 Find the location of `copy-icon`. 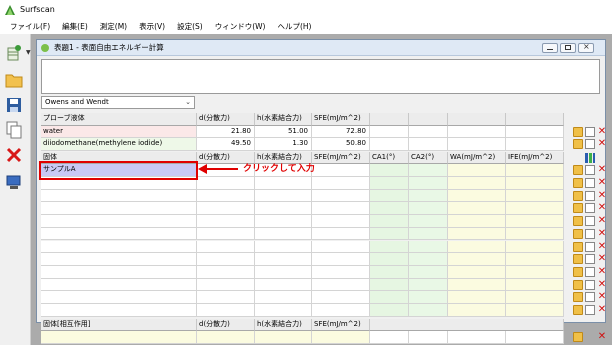

copy-icon is located at coordinates (14, 130).